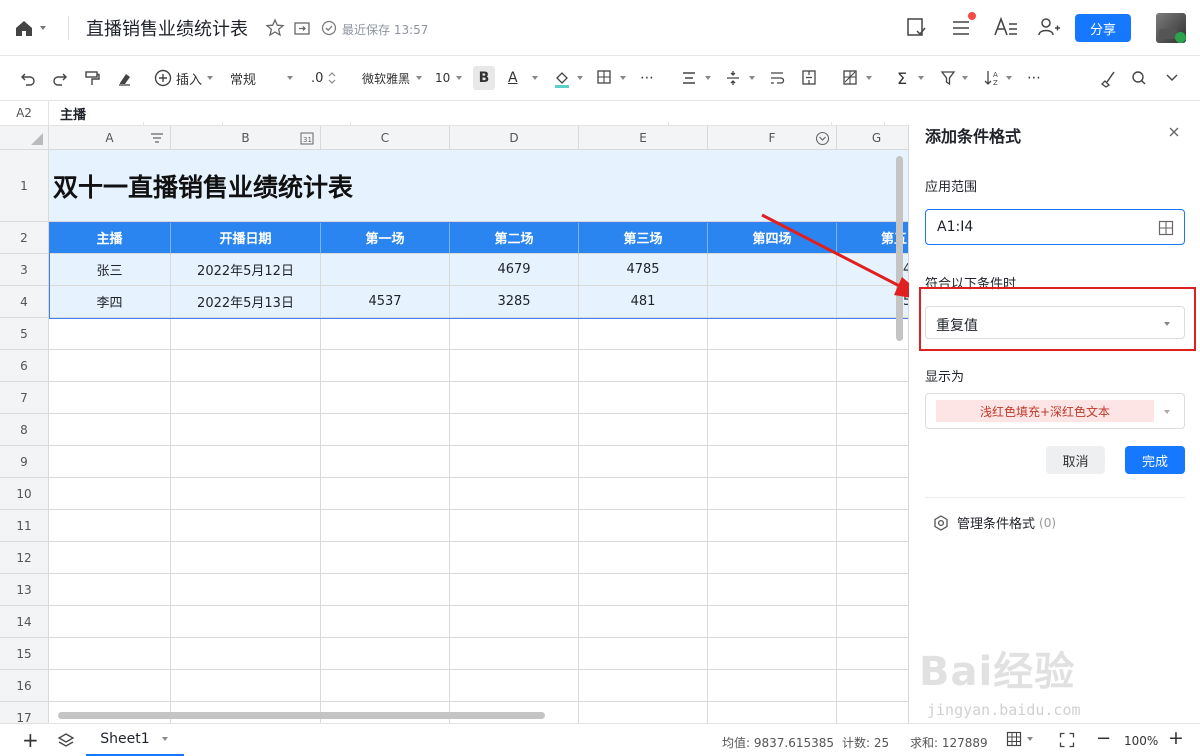  Describe the element at coordinates (167, 28) in the screenshot. I see `doc-title: 直播销售业绩统计表` at that location.